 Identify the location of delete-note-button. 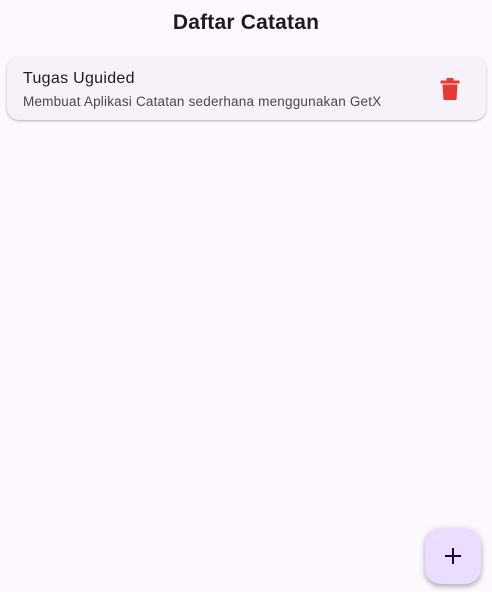
(450, 89).